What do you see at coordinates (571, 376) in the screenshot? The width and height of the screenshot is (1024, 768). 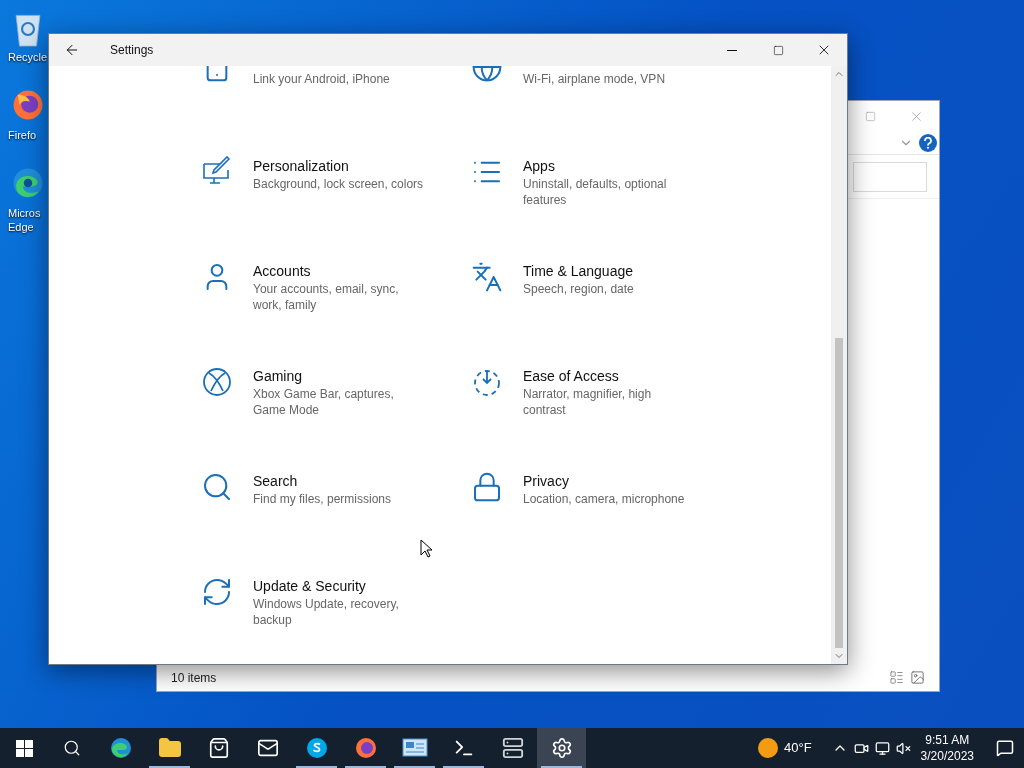 I see `category-title: Ease of Access` at bounding box center [571, 376].